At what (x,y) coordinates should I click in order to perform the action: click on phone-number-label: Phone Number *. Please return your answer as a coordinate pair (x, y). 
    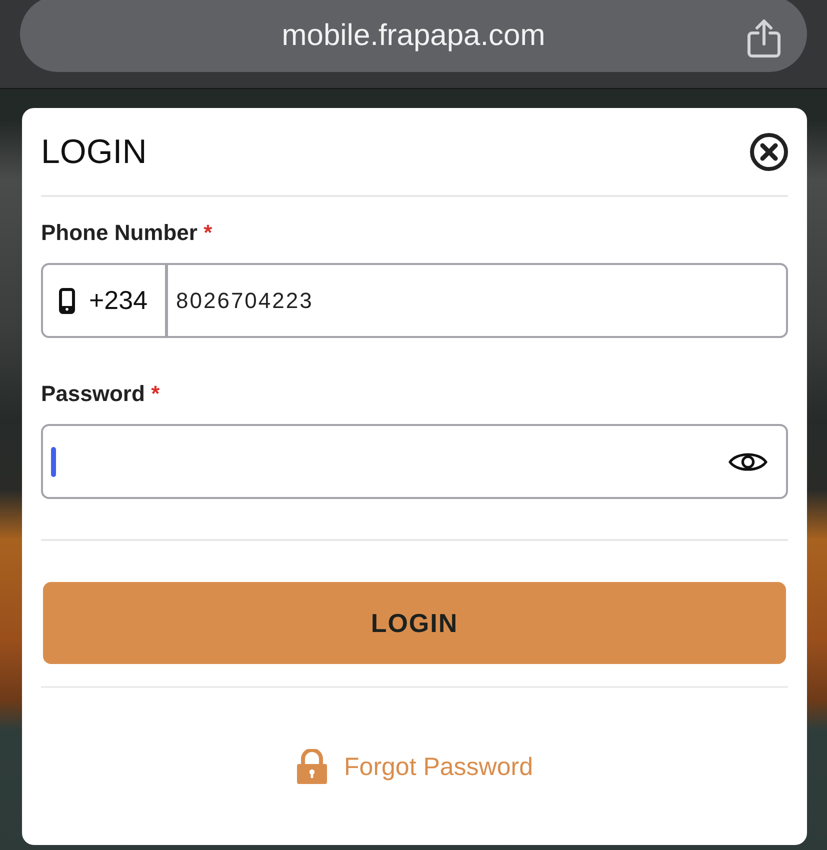
    Looking at the image, I should click on (127, 233).